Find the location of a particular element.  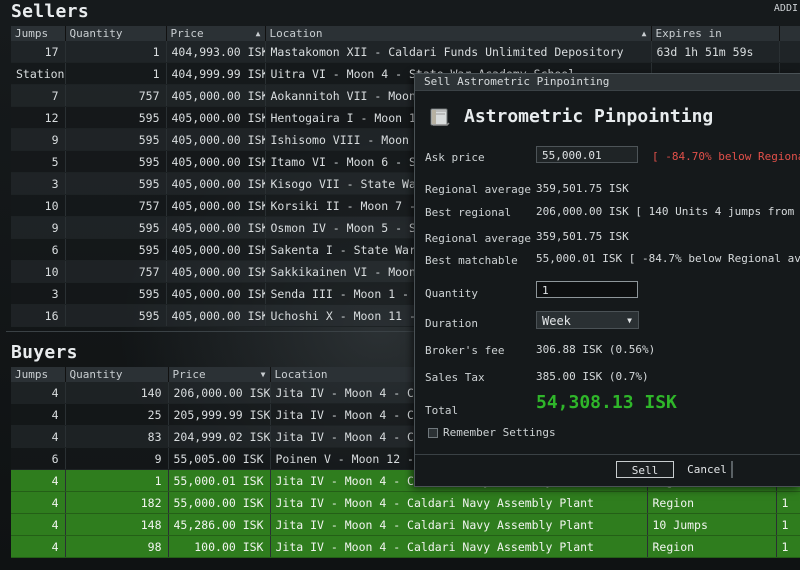

cell-price: 206,000.00 ISK is located at coordinates (219, 393).